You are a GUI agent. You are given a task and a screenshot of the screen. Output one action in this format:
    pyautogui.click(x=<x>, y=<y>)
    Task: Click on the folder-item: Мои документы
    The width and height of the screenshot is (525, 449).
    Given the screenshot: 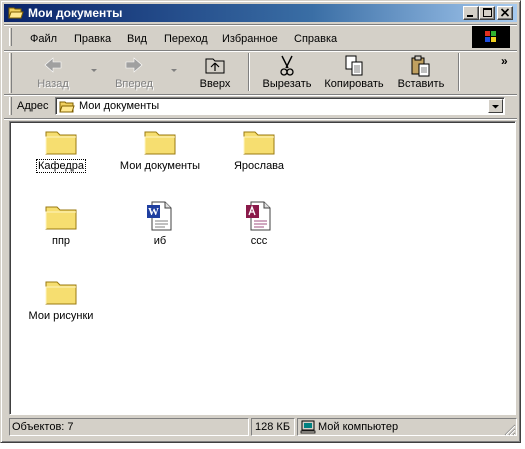 What is the action you would take?
    pyautogui.click(x=160, y=149)
    